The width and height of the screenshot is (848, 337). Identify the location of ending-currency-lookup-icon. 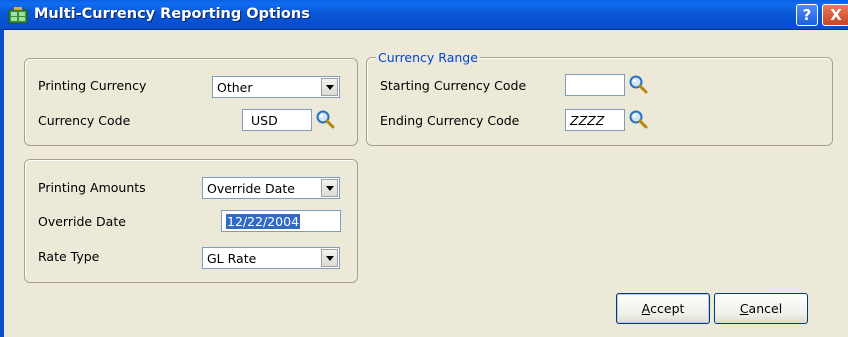
(638, 119).